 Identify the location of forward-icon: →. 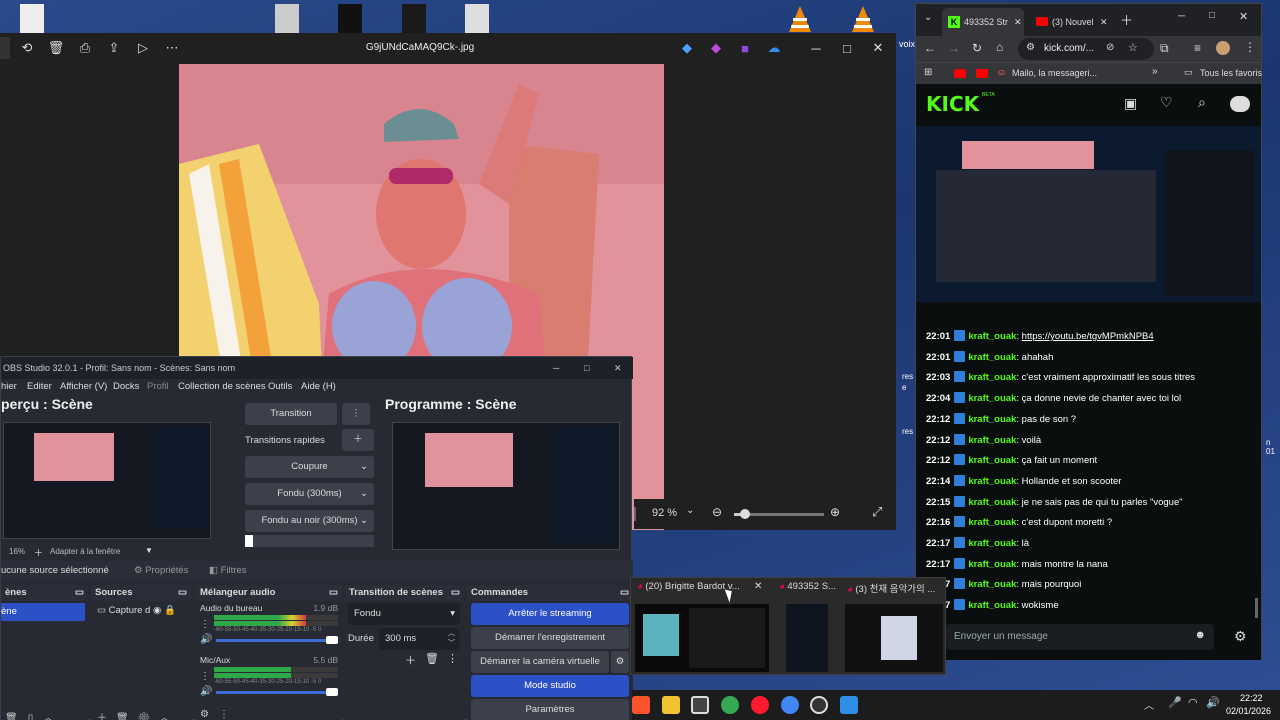
(954, 48).